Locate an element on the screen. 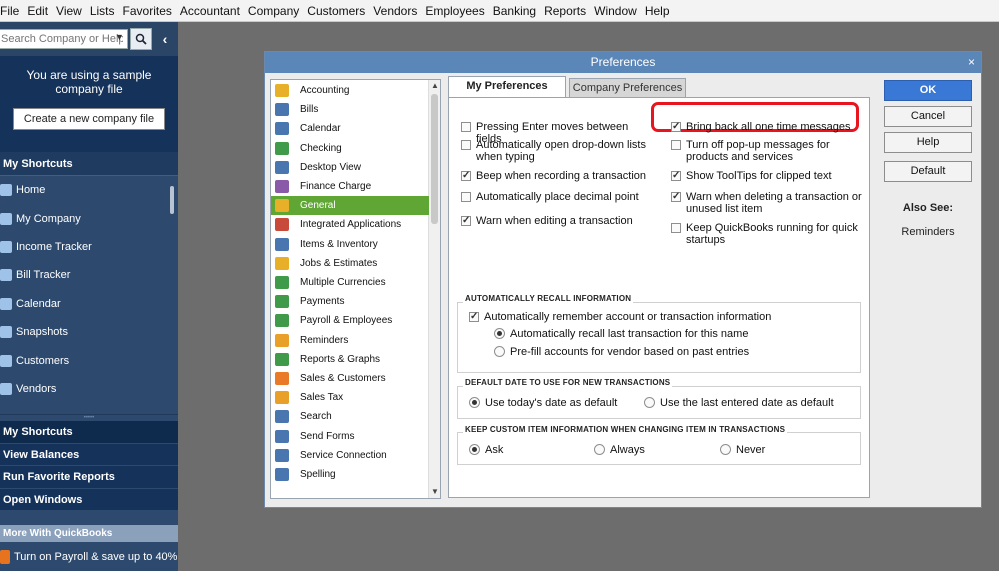  category-scrollbar: ▲ ▼ is located at coordinates (434, 289).